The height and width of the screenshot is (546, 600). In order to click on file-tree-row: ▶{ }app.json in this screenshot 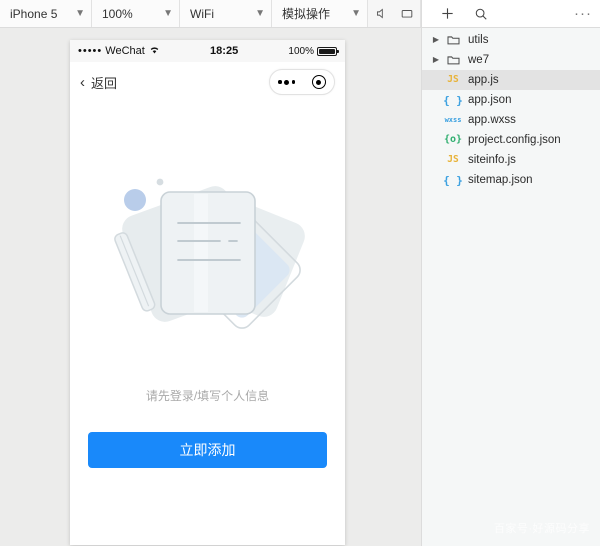, I will do `click(511, 100)`.